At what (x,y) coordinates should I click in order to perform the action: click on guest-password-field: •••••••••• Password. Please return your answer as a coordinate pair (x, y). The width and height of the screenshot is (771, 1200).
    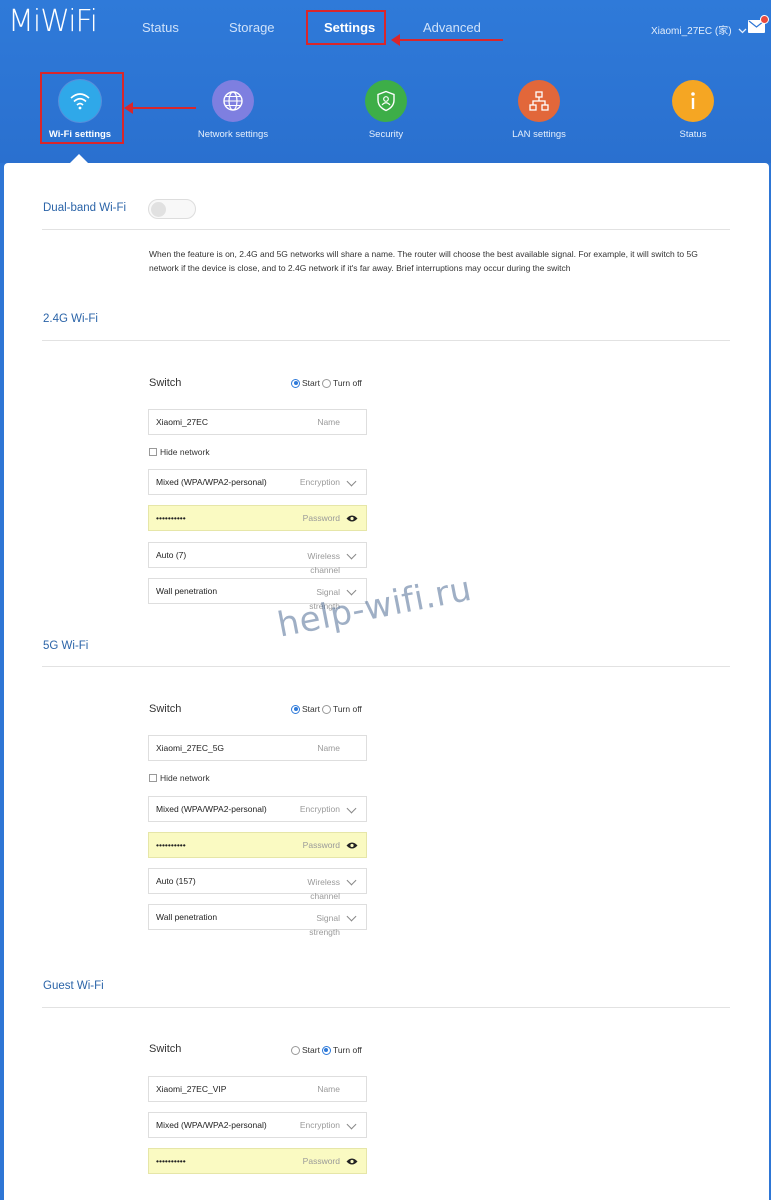
    Looking at the image, I should click on (257, 1161).